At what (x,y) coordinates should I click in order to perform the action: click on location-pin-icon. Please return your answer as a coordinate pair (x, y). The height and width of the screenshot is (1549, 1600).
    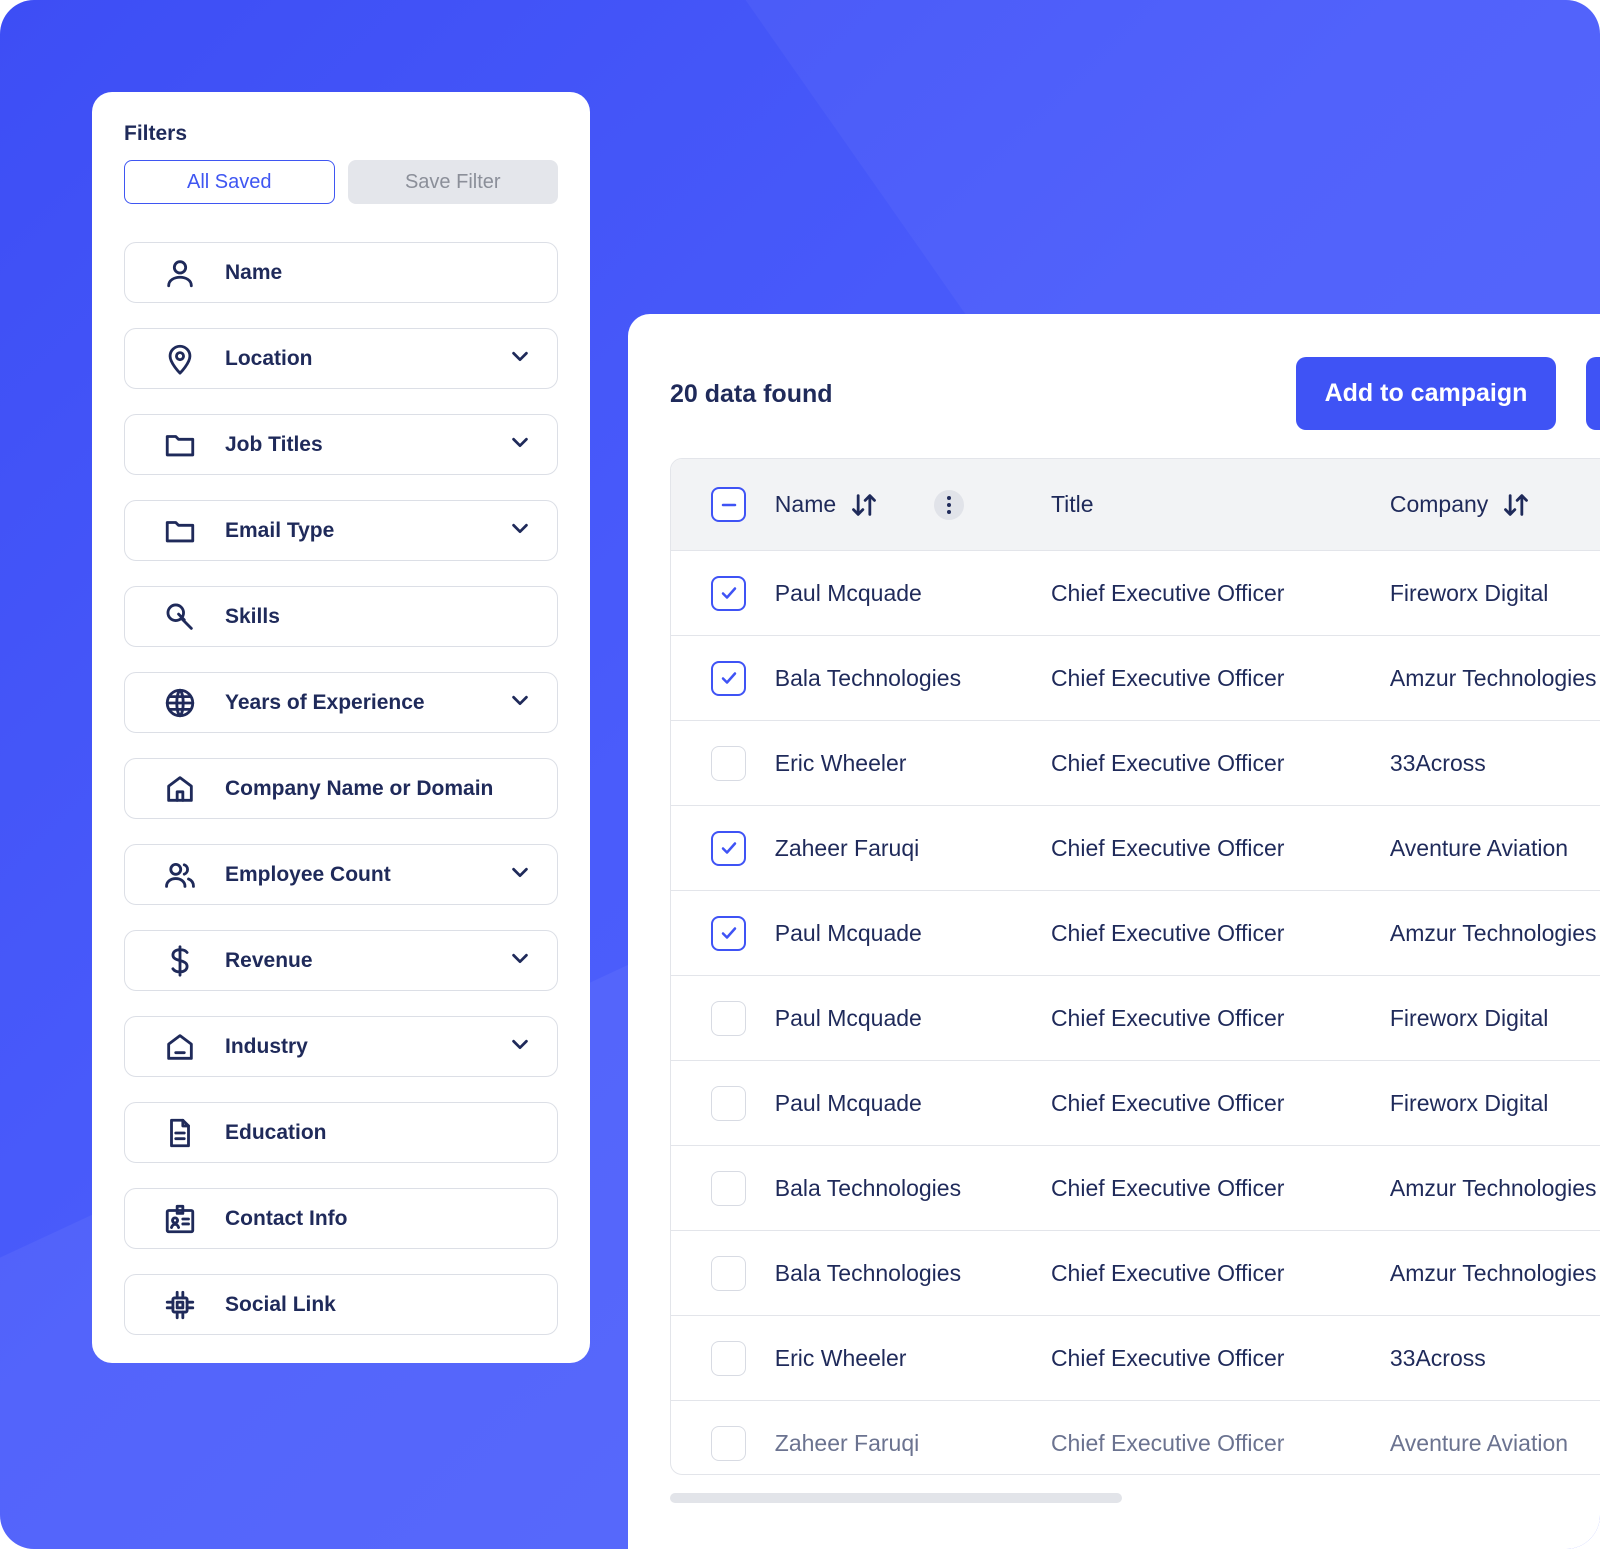
    Looking at the image, I should click on (180, 359).